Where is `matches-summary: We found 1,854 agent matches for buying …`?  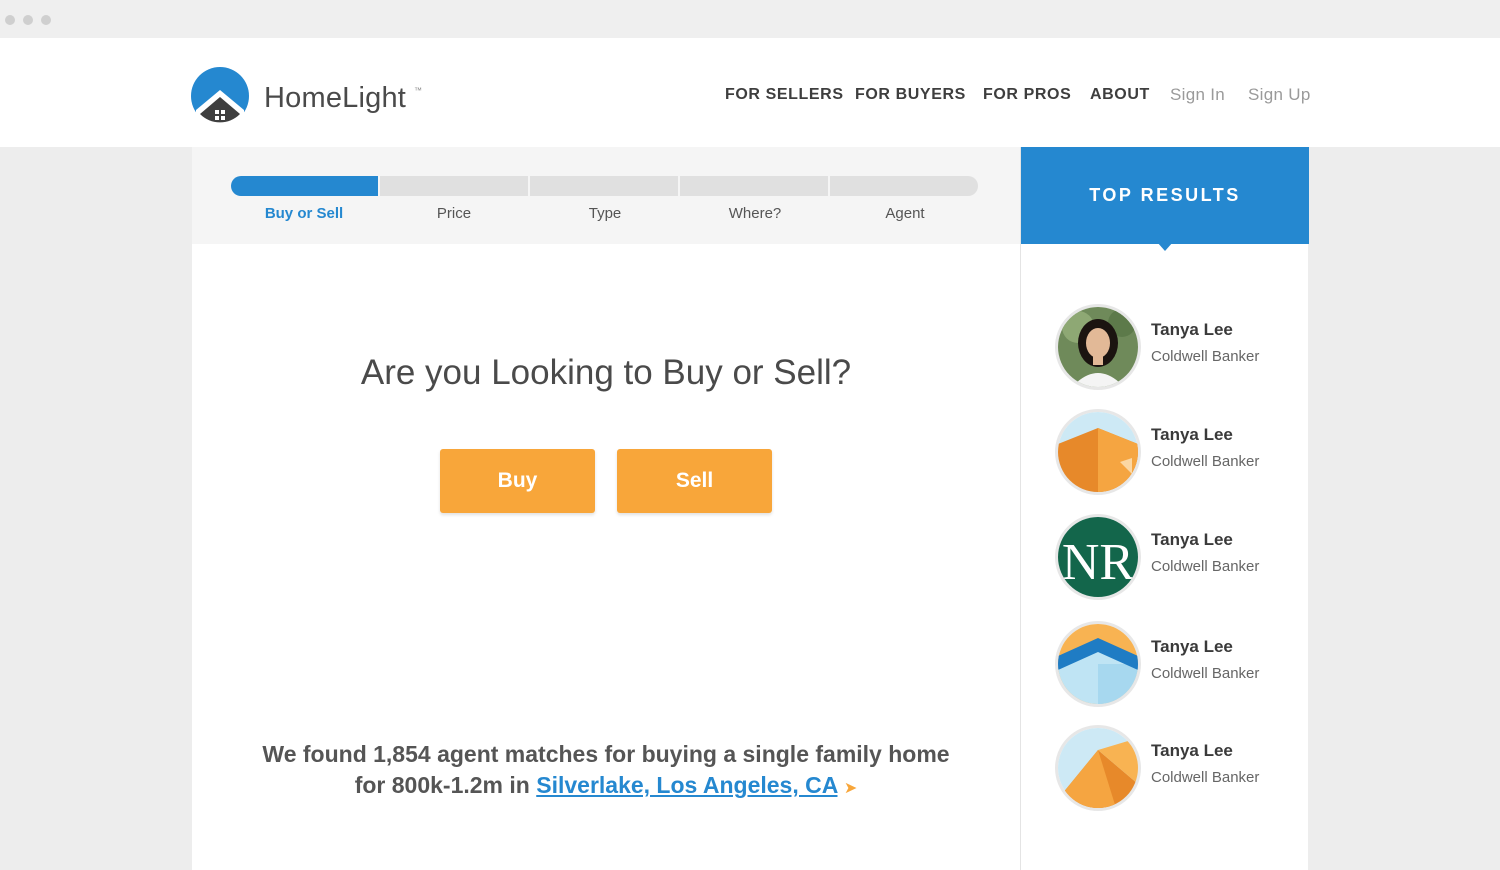
matches-summary: We found 1,854 agent matches for buying … is located at coordinates (606, 771).